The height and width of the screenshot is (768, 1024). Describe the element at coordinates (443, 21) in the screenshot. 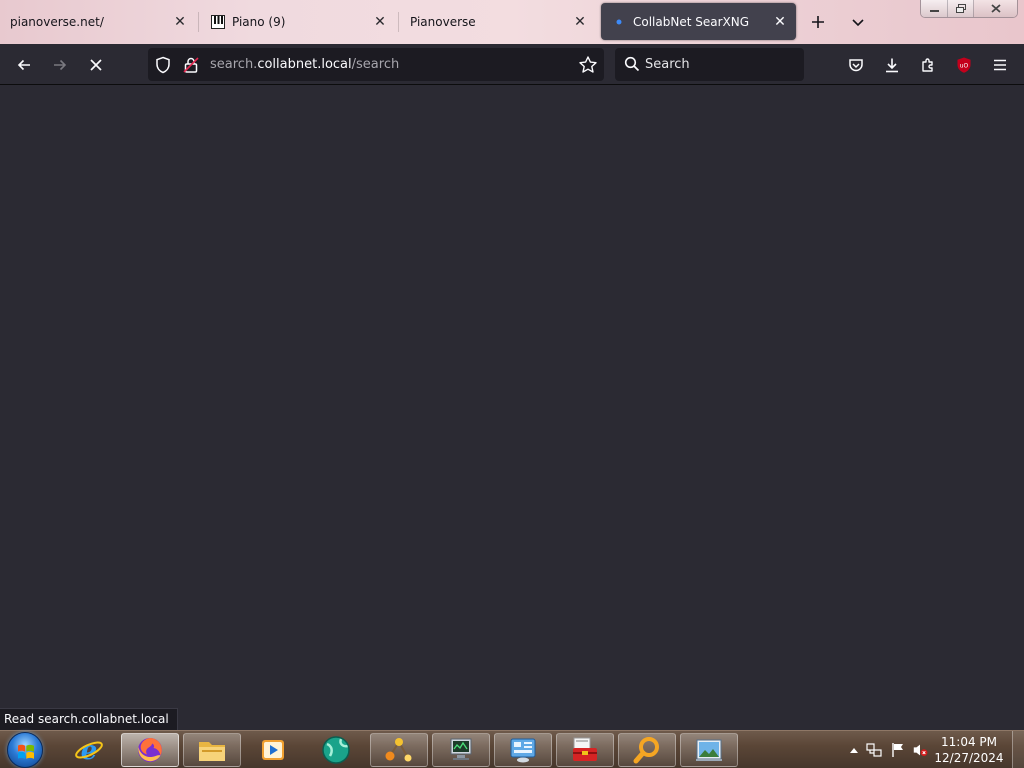

I see `tab-title: Pianoverse` at that location.